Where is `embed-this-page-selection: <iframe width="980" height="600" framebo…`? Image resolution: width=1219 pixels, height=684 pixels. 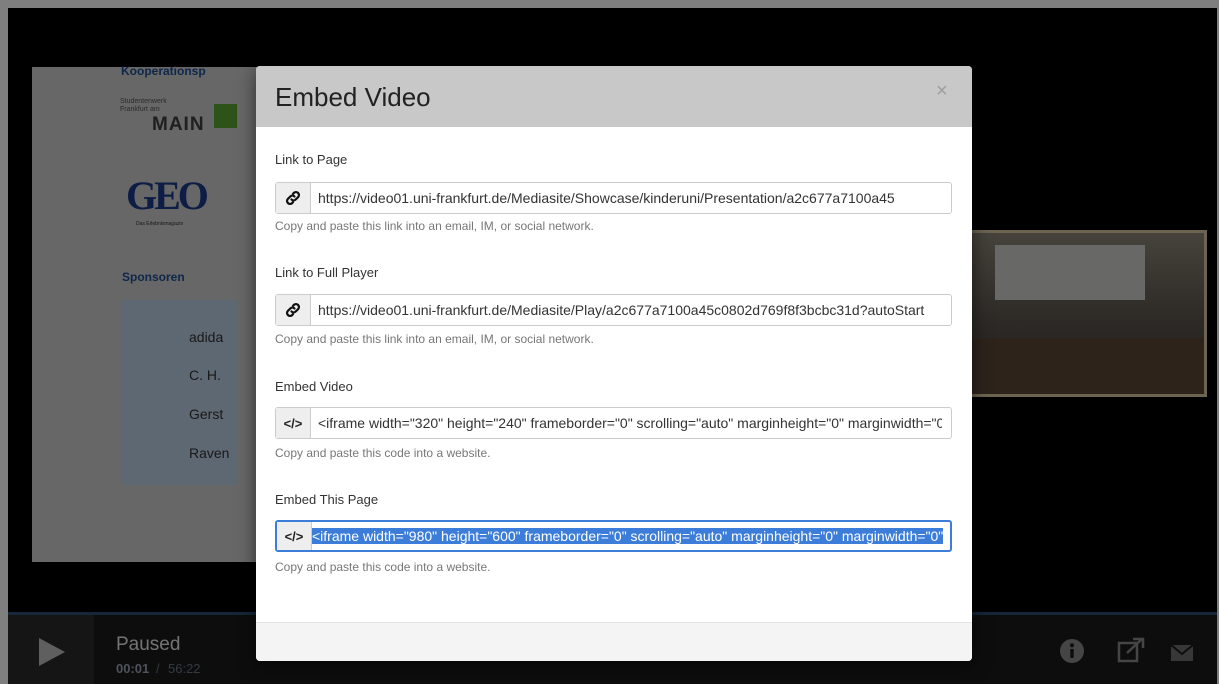 embed-this-page-selection: <iframe width="980" height="600" framebo… is located at coordinates (628, 536).